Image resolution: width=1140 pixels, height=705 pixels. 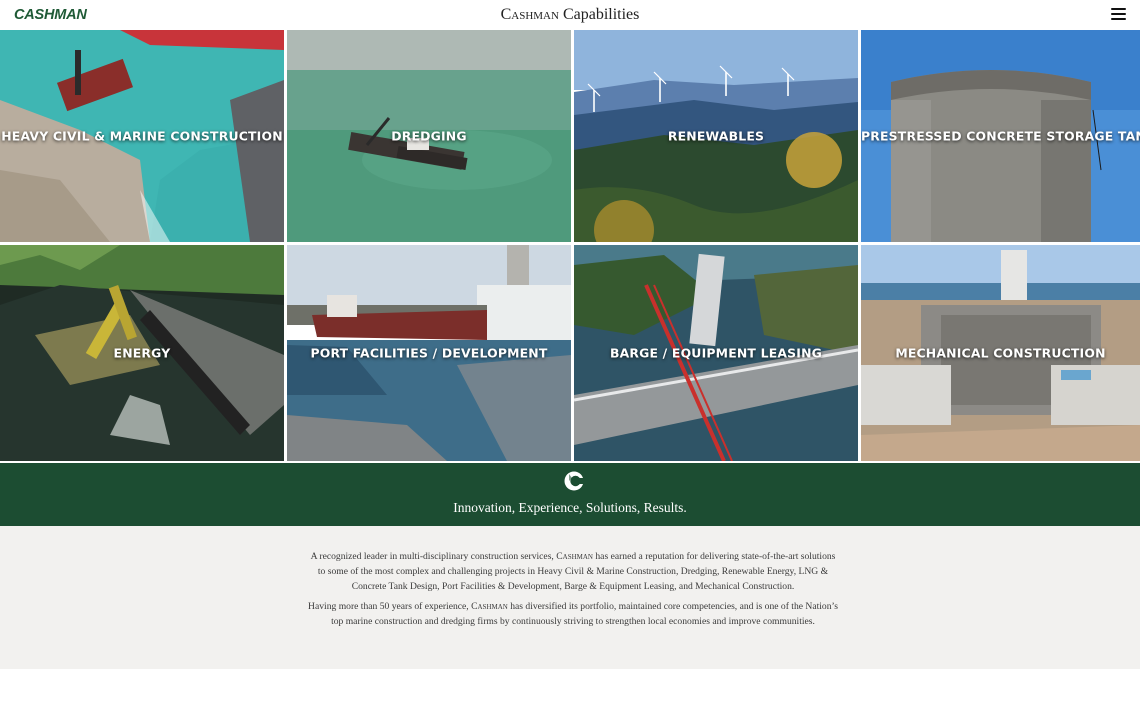 I want to click on tile-renewables: RENEWABLES, so click(x=716, y=136).